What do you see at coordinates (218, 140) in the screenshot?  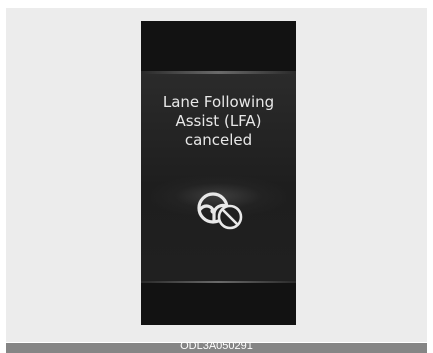 I see `message-line-3: canceled` at bounding box center [218, 140].